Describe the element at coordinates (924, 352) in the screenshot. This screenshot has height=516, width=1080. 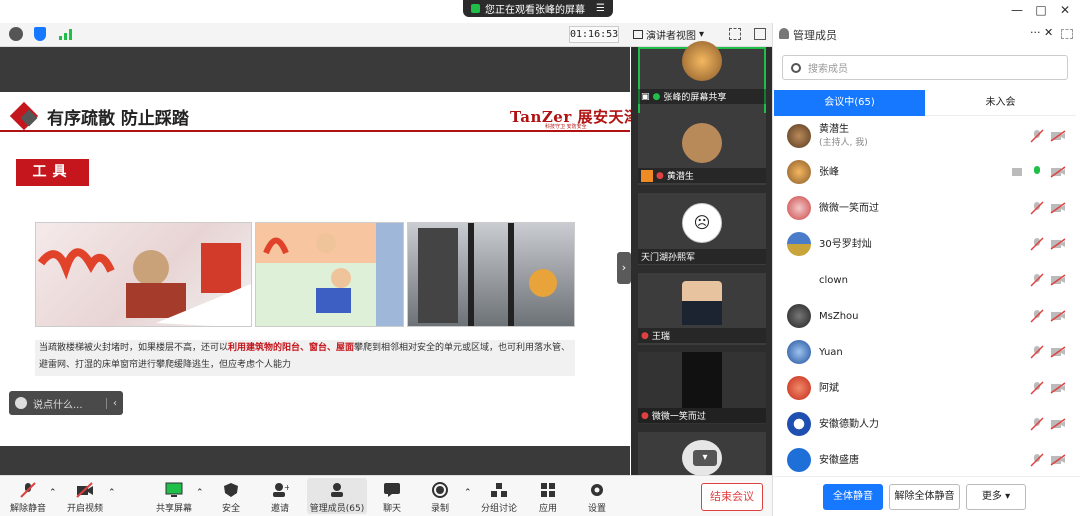
I see `member-row: Yuan` at that location.